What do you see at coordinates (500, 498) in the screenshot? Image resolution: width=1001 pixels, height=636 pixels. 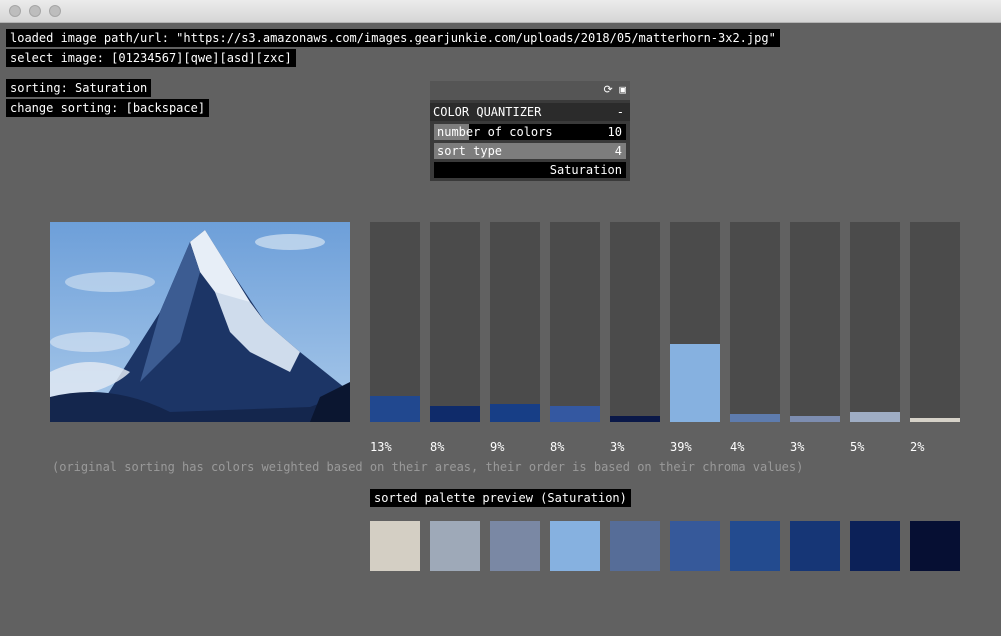 I see `preview-title: sorted palette preview (Saturation)` at bounding box center [500, 498].